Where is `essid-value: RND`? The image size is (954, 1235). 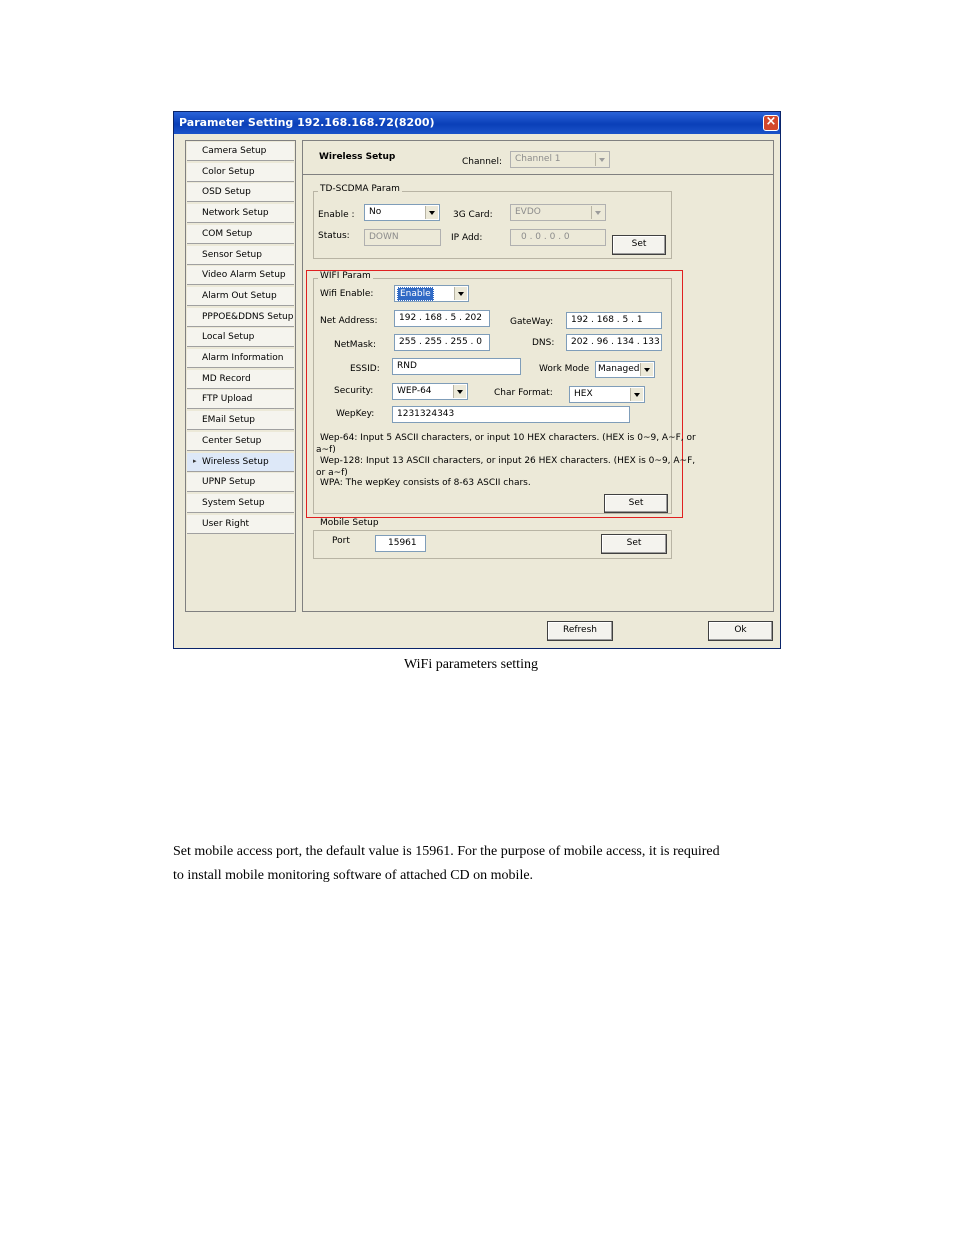 essid-value: RND is located at coordinates (407, 366).